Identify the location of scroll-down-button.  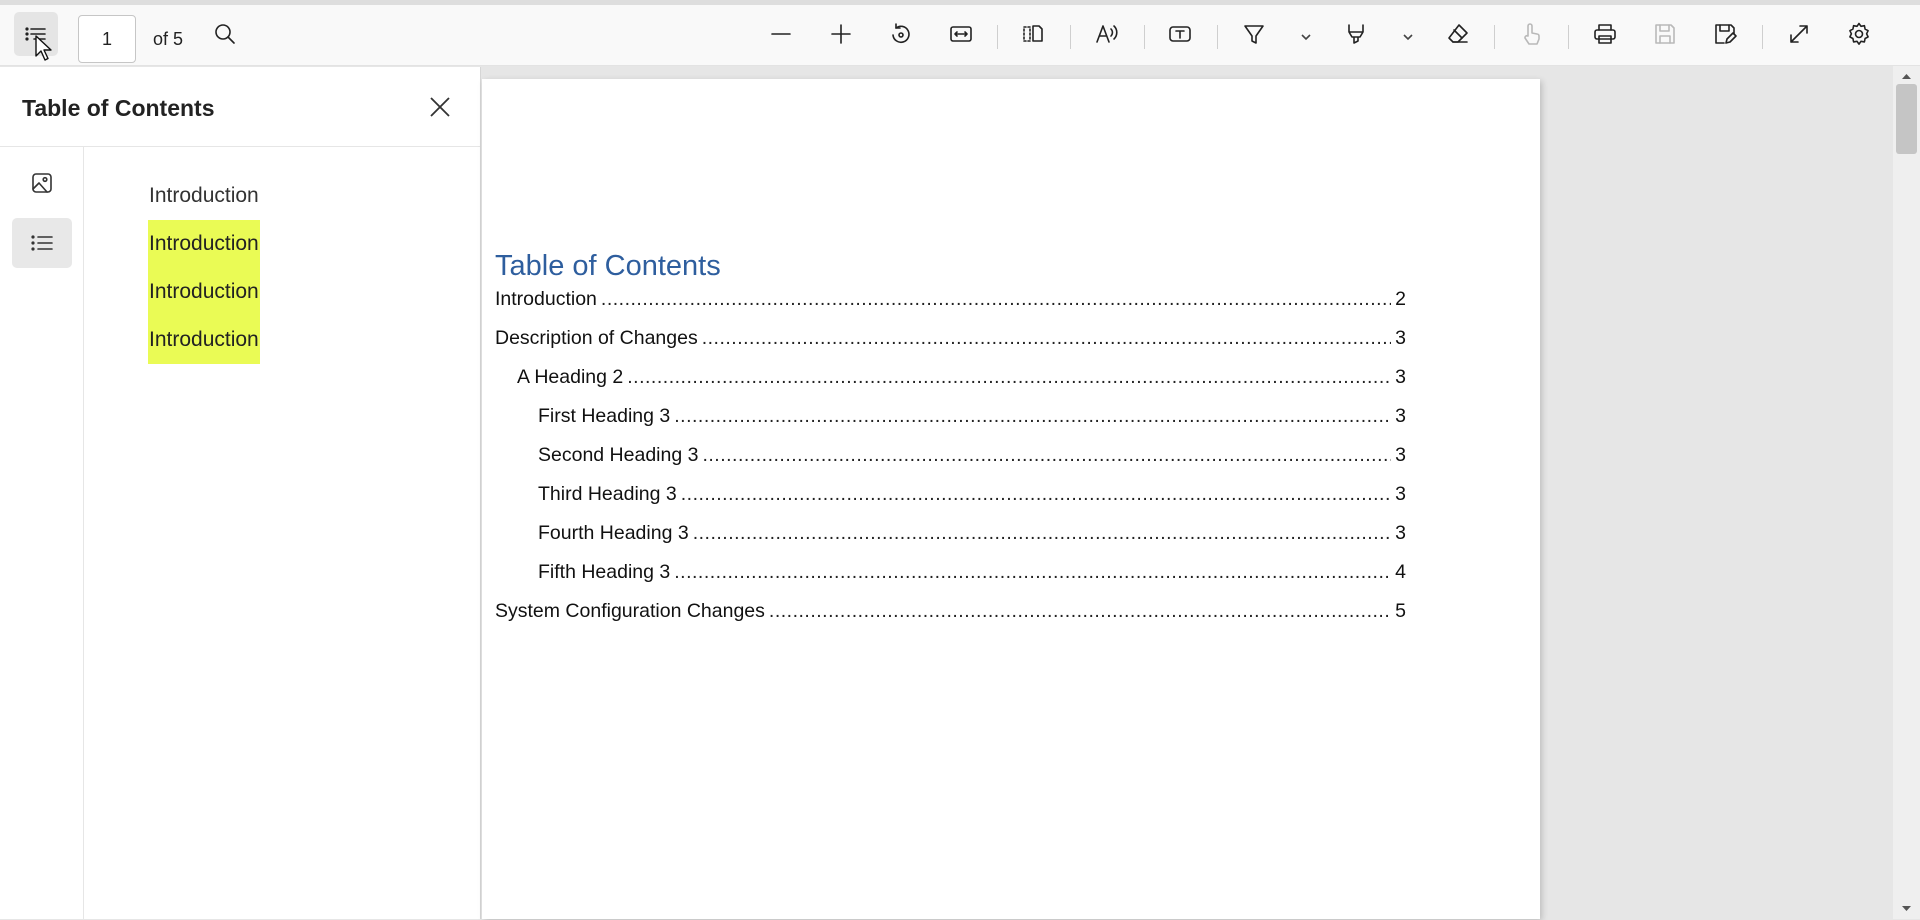
(1906, 908).